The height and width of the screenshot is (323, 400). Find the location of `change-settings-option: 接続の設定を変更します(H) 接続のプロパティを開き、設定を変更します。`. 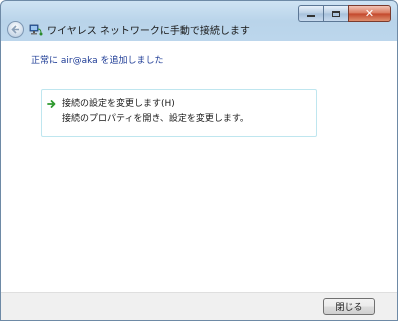

change-settings-option: 接続の設定を変更します(H) 接続のプロパティを開き、設定を変更します。 is located at coordinates (179, 113).